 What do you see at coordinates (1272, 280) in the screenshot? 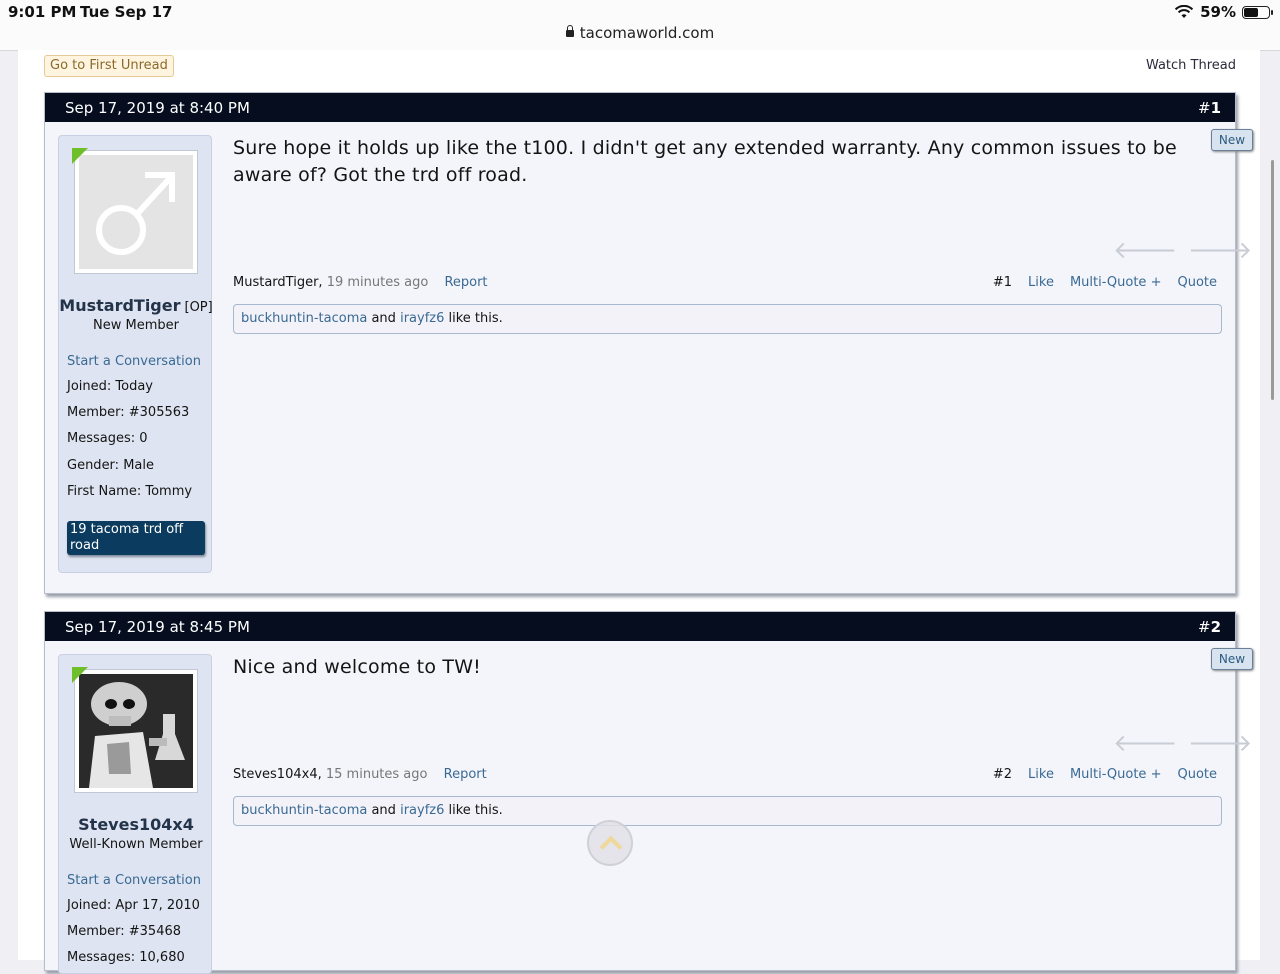
I see `scrollbar` at bounding box center [1272, 280].